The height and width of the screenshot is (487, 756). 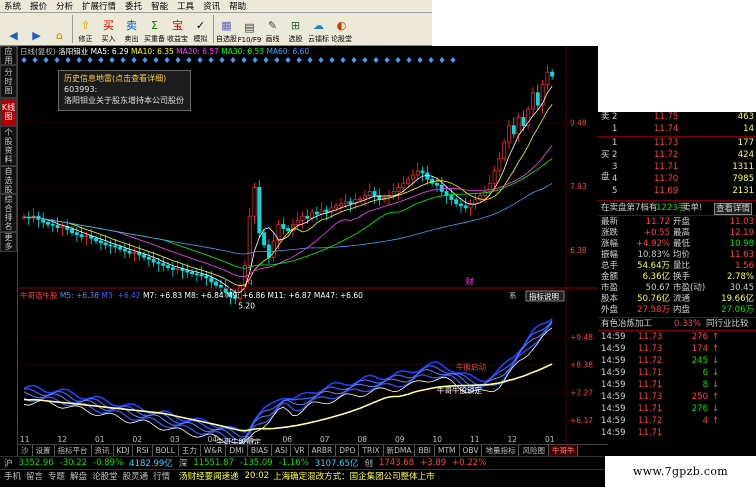 What do you see at coordinates (166, 450) in the screenshot?
I see `indicator-tab-6: BOLL` at bounding box center [166, 450].